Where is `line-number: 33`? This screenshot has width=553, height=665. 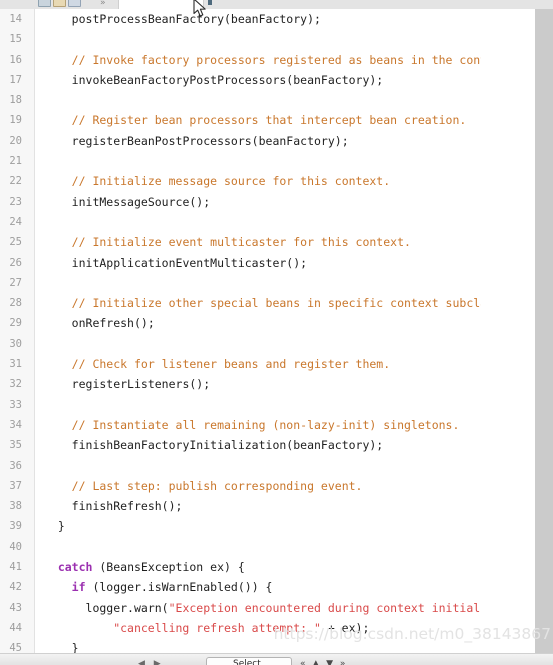
line-number: 33 is located at coordinates (15, 404).